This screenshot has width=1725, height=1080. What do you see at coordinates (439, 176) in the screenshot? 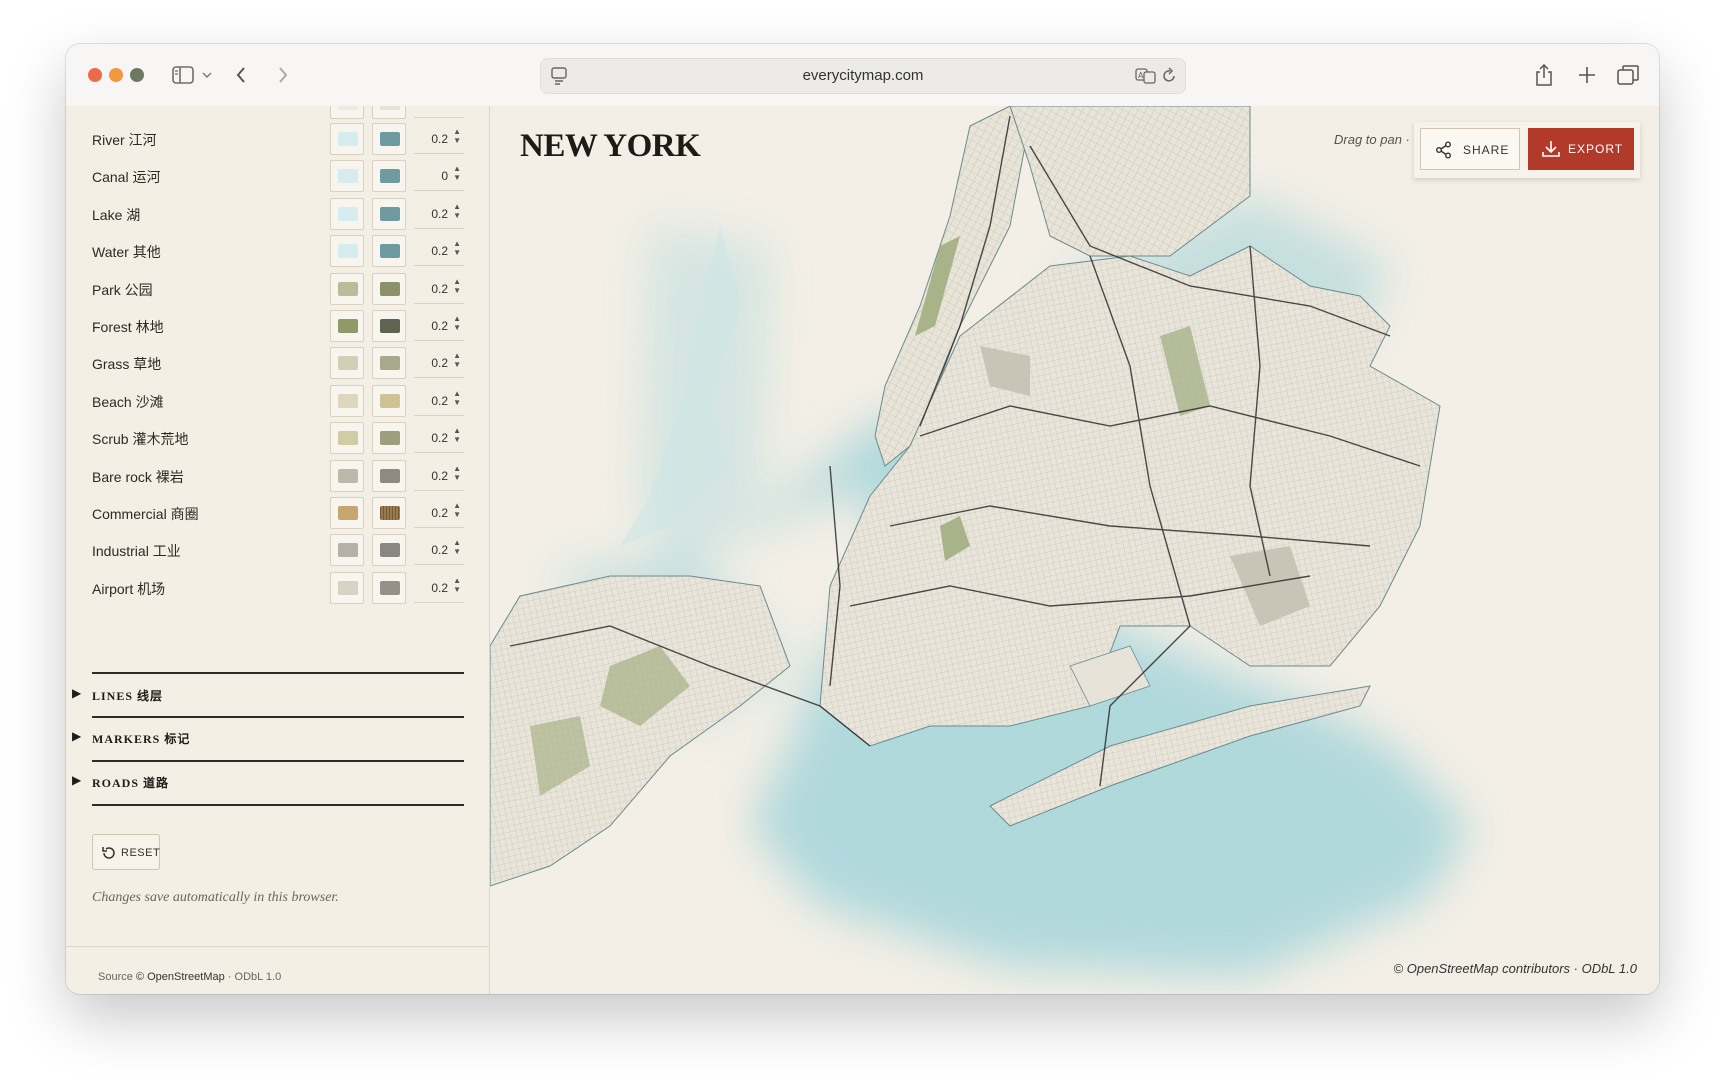
I see `canal-opacity-input: 0 ▲ ▼` at bounding box center [439, 176].